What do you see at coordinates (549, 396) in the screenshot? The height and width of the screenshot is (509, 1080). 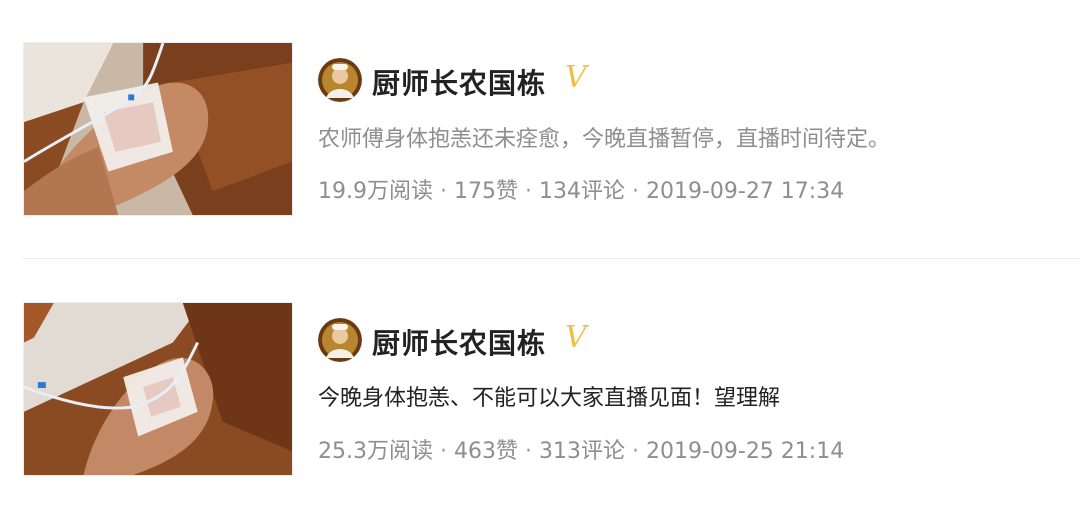 I see `post-text: 今晚身体抱恙、不能可以大家直播见面！望理解` at bounding box center [549, 396].